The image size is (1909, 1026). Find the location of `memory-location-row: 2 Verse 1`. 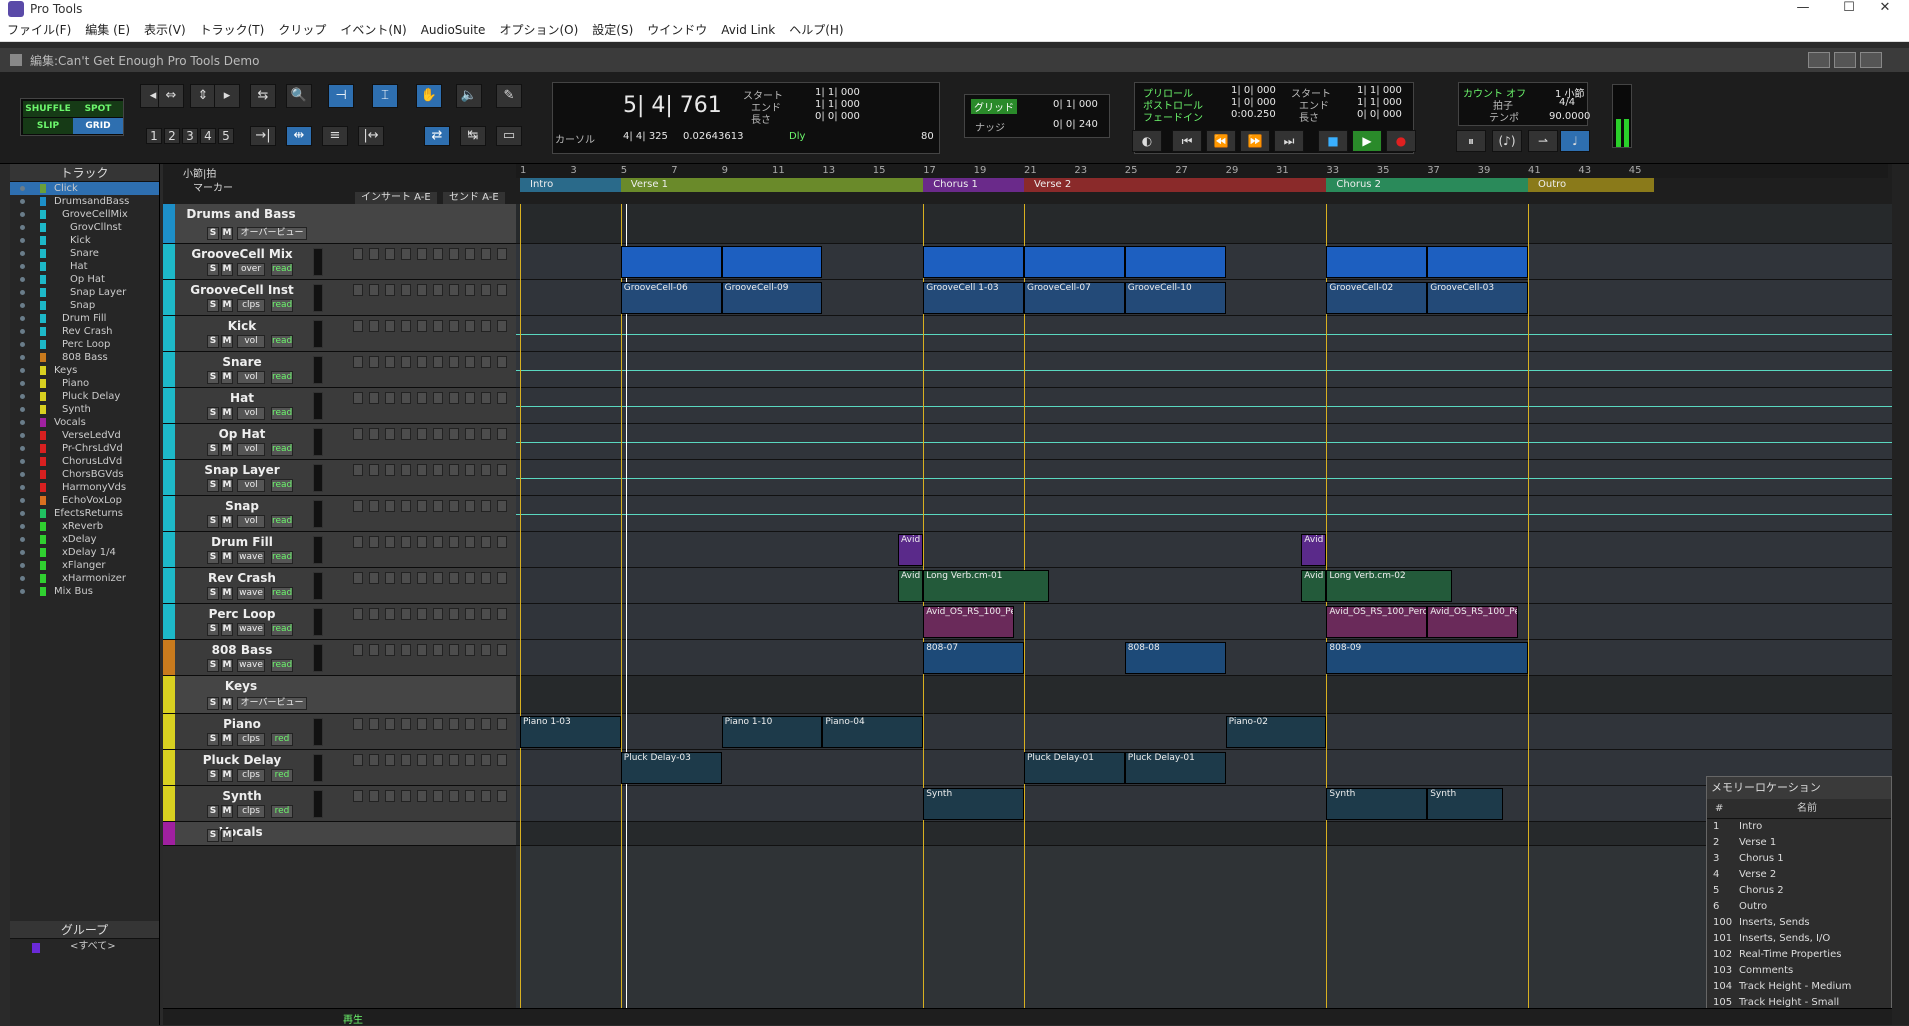

memory-location-row: 2 Verse 1 is located at coordinates (1799, 843).